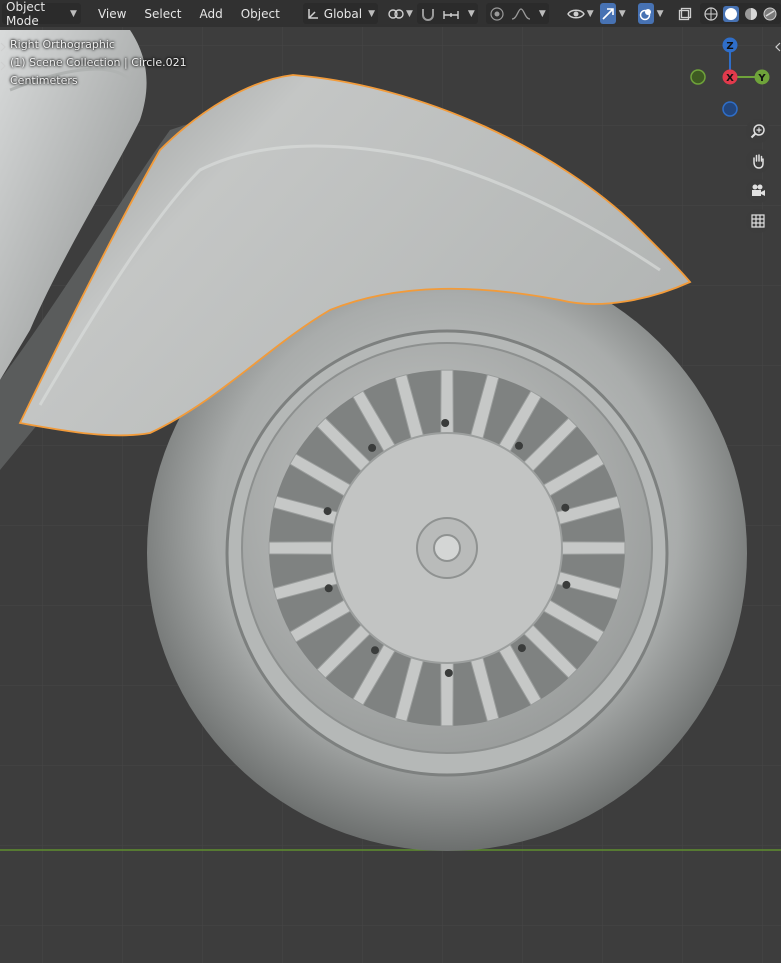  I want to click on orientation-icon, so click(313, 13).